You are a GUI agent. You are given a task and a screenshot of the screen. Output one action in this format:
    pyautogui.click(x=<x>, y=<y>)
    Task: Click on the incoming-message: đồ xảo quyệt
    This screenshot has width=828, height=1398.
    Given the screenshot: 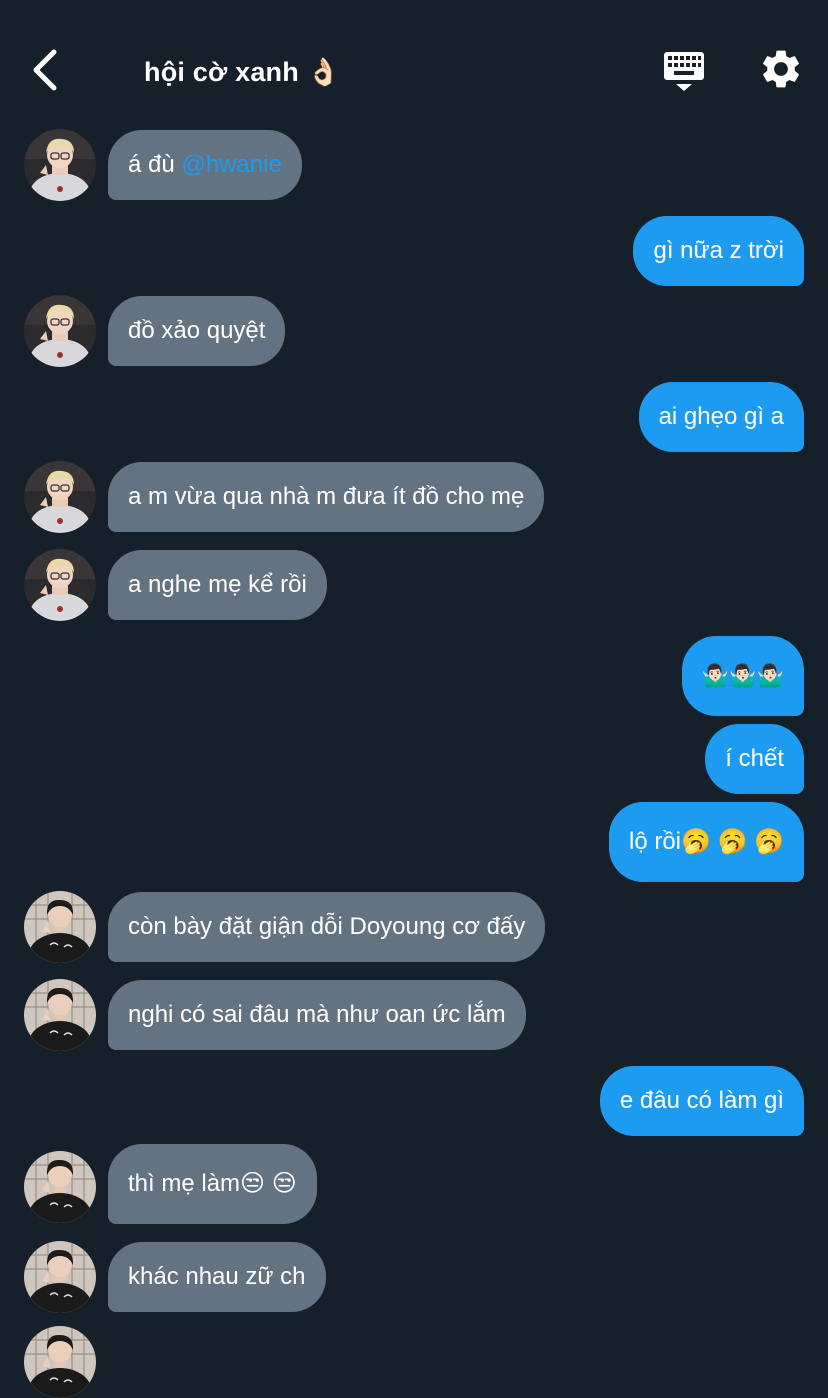 What is the action you would take?
    pyautogui.click(x=197, y=331)
    